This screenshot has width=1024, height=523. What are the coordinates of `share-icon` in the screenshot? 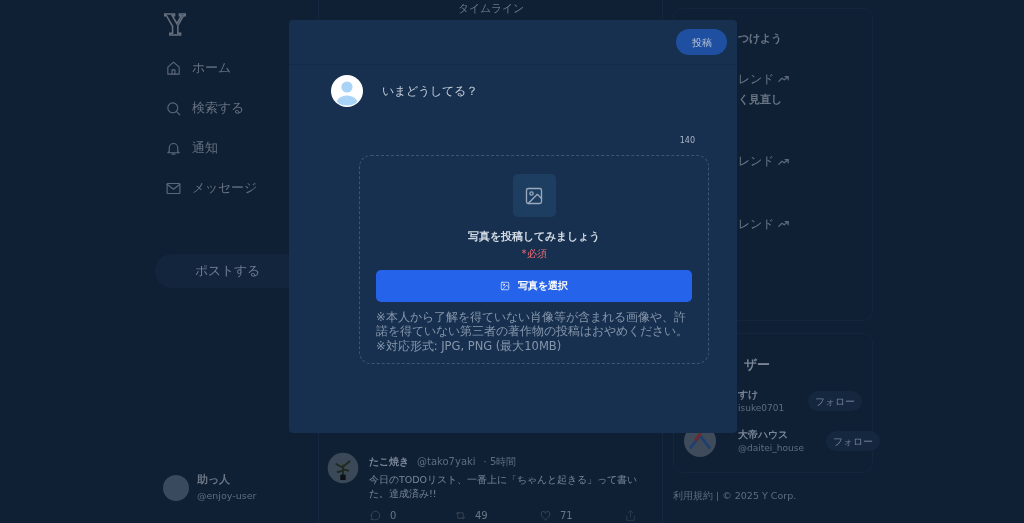 It's located at (630, 515).